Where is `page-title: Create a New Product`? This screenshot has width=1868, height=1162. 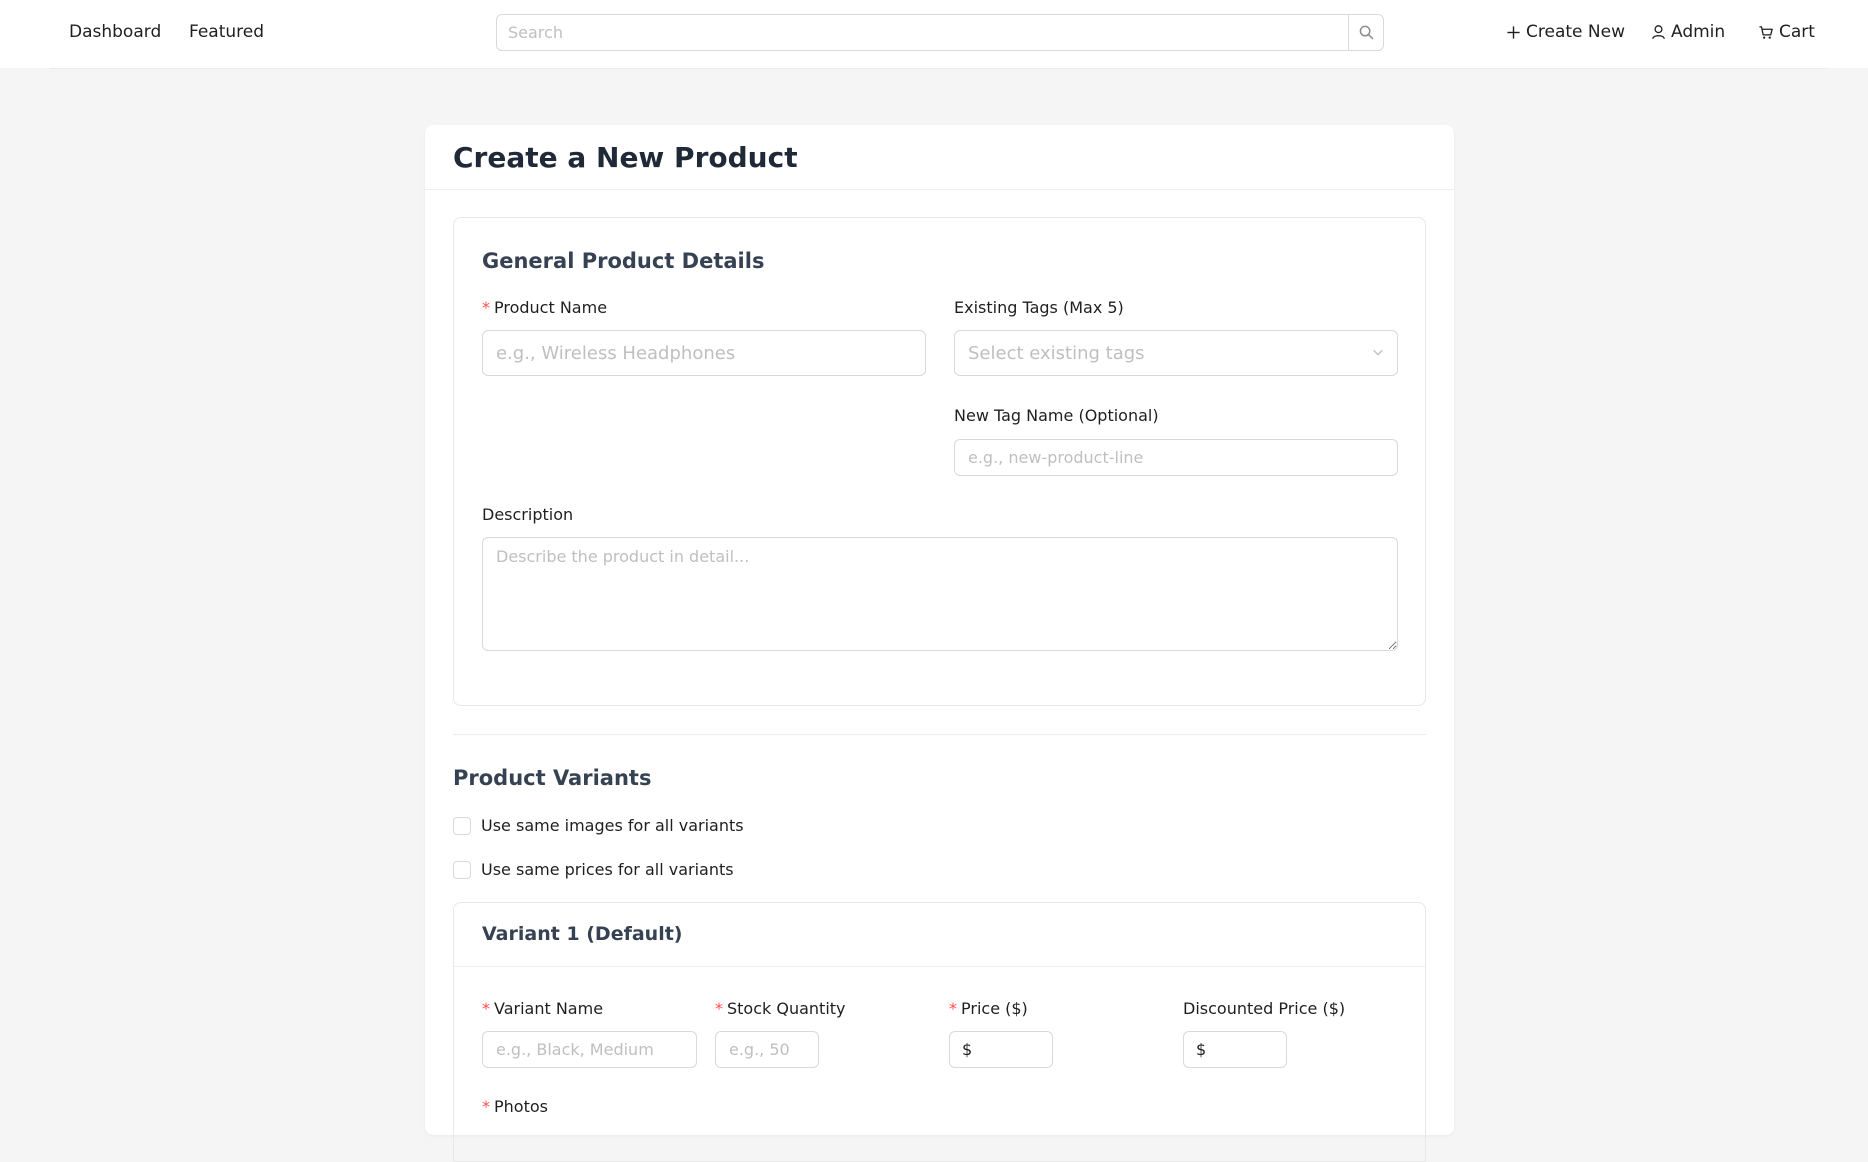 page-title: Create a New Product is located at coordinates (625, 157).